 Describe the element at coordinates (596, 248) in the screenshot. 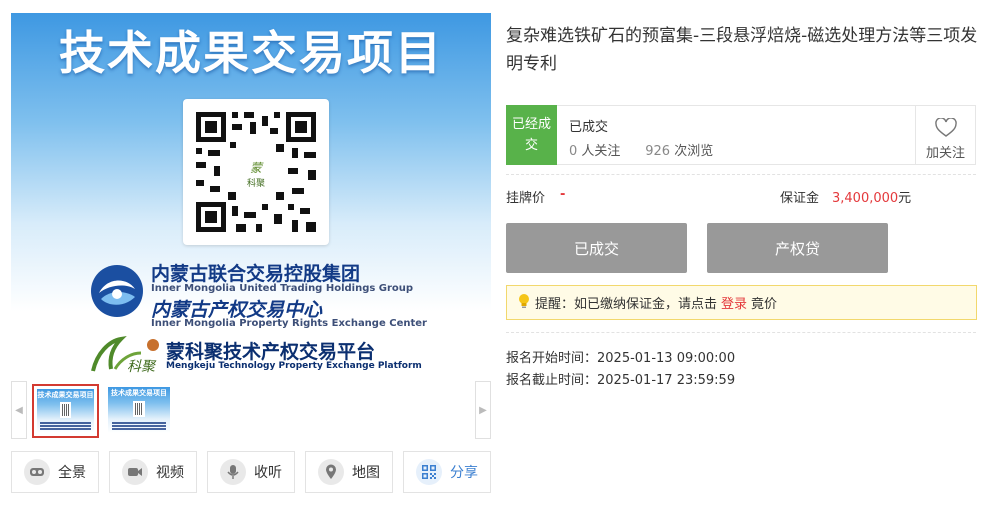

I see `deal-done-button: 已成交` at that location.